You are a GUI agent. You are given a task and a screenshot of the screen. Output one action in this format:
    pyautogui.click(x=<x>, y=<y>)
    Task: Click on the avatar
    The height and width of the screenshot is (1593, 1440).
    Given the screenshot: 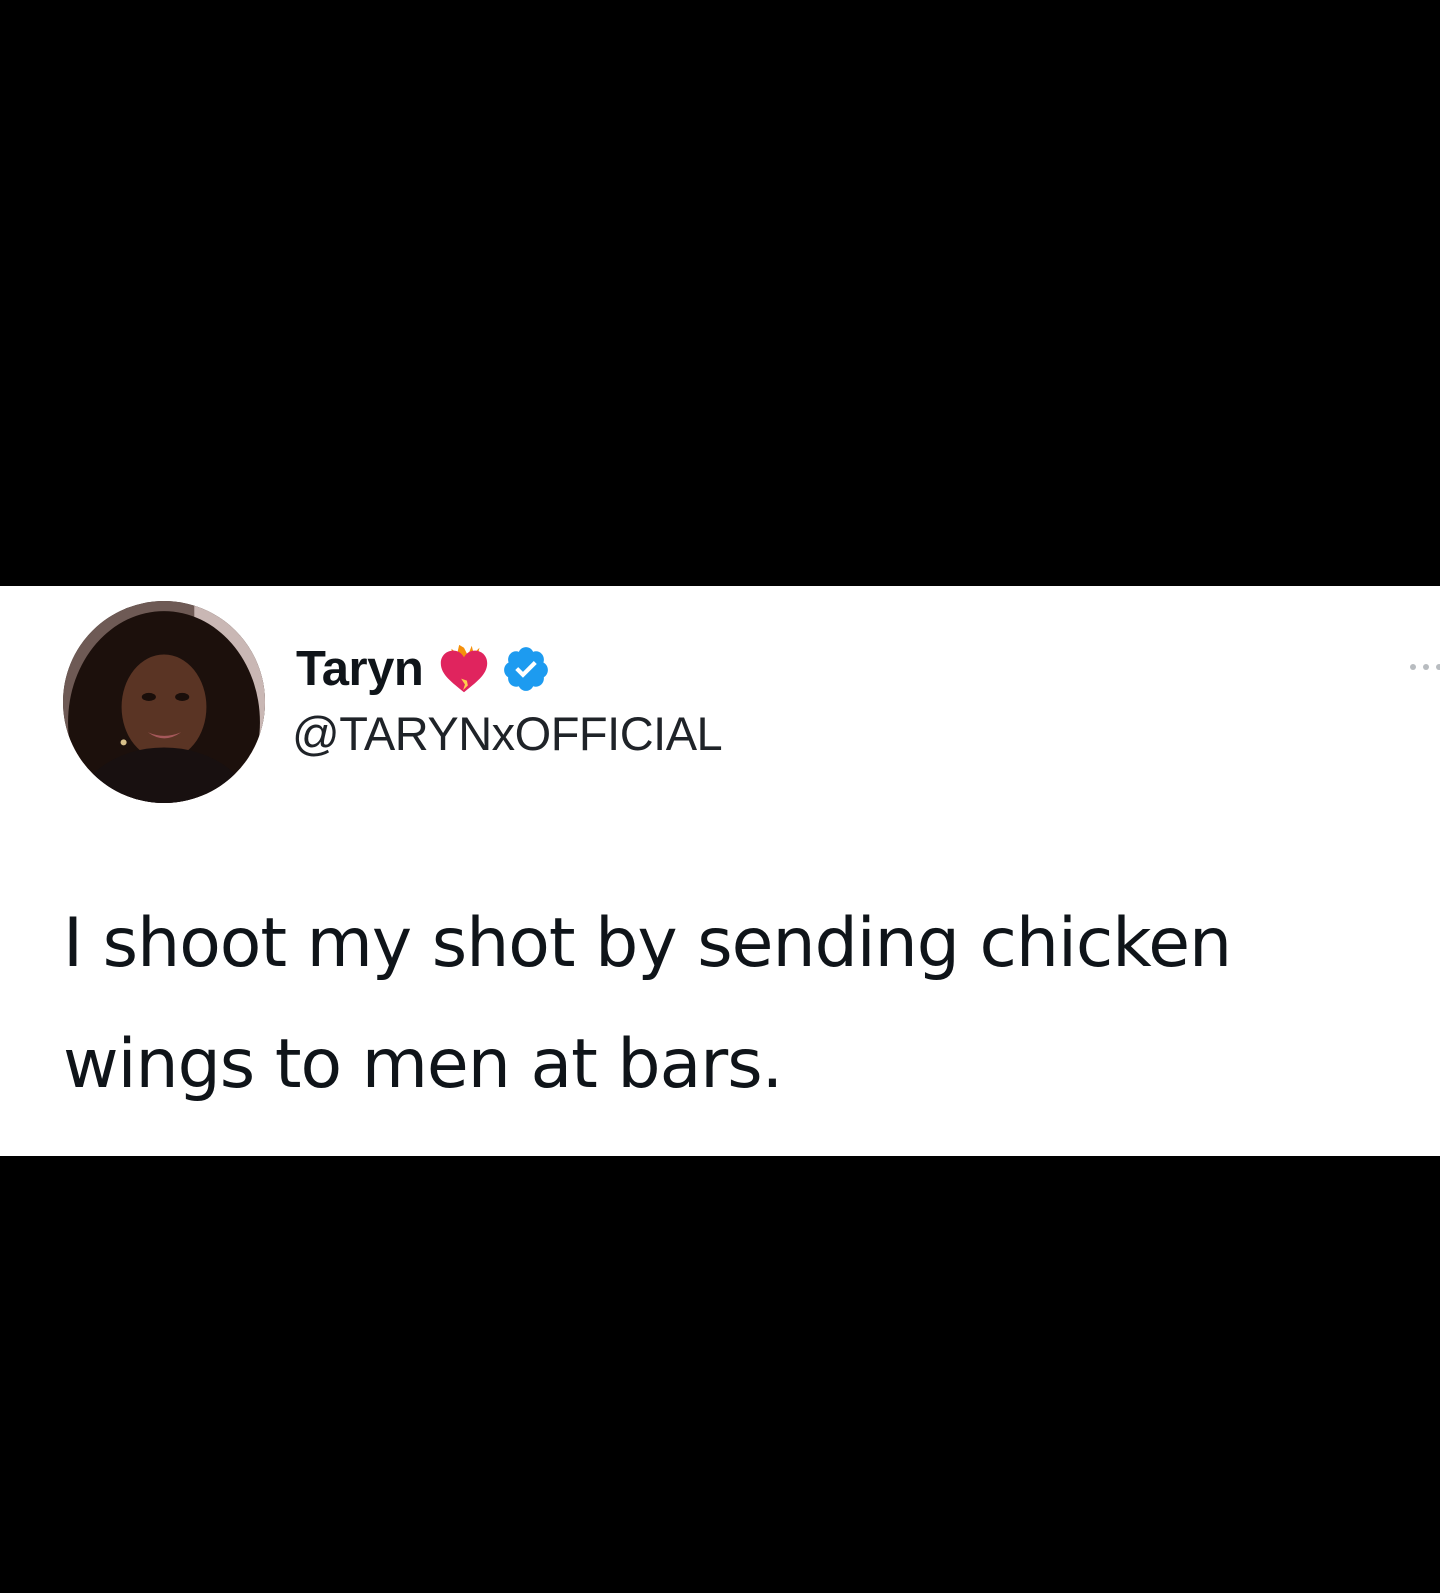 What is the action you would take?
    pyautogui.click(x=164, y=702)
    